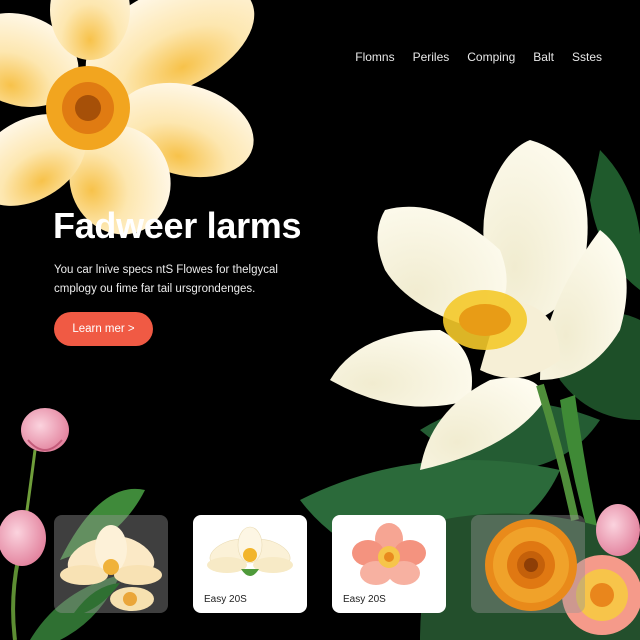  I want to click on hero-description-line-2: cmplogy ou fime far tail ursgrondenges., so click(155, 289).